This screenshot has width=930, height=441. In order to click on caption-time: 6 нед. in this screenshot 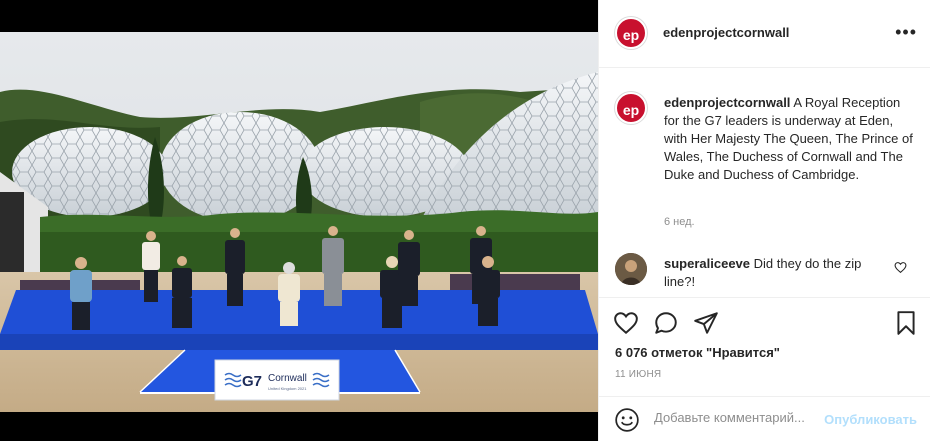, I will do `click(679, 222)`.